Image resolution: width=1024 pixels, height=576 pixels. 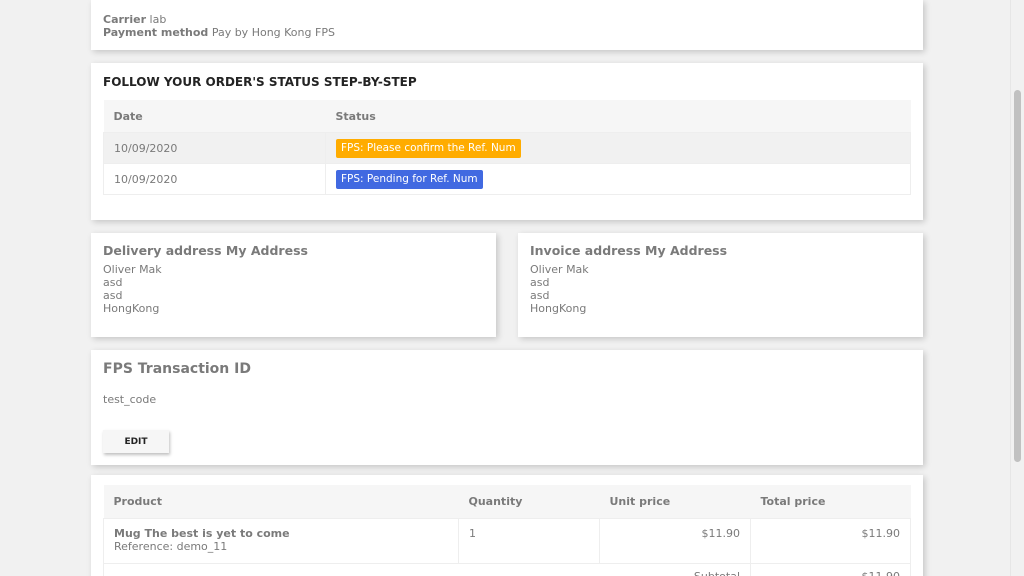 I want to click on unit-price-cell: $11.90, so click(x=675, y=541).